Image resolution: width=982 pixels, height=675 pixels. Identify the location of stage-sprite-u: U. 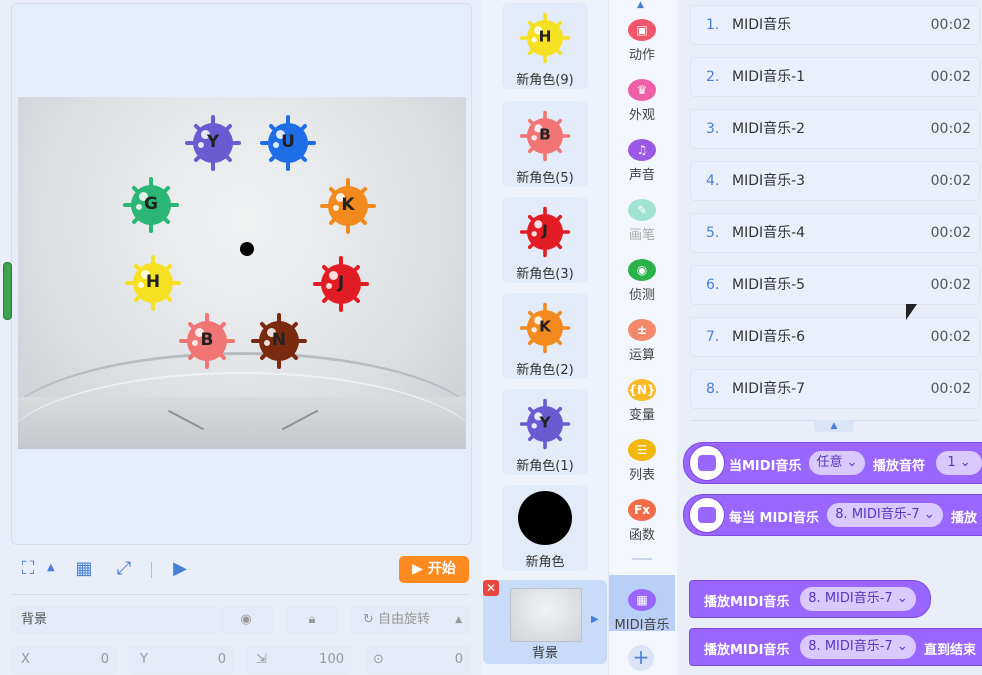
(288, 143).